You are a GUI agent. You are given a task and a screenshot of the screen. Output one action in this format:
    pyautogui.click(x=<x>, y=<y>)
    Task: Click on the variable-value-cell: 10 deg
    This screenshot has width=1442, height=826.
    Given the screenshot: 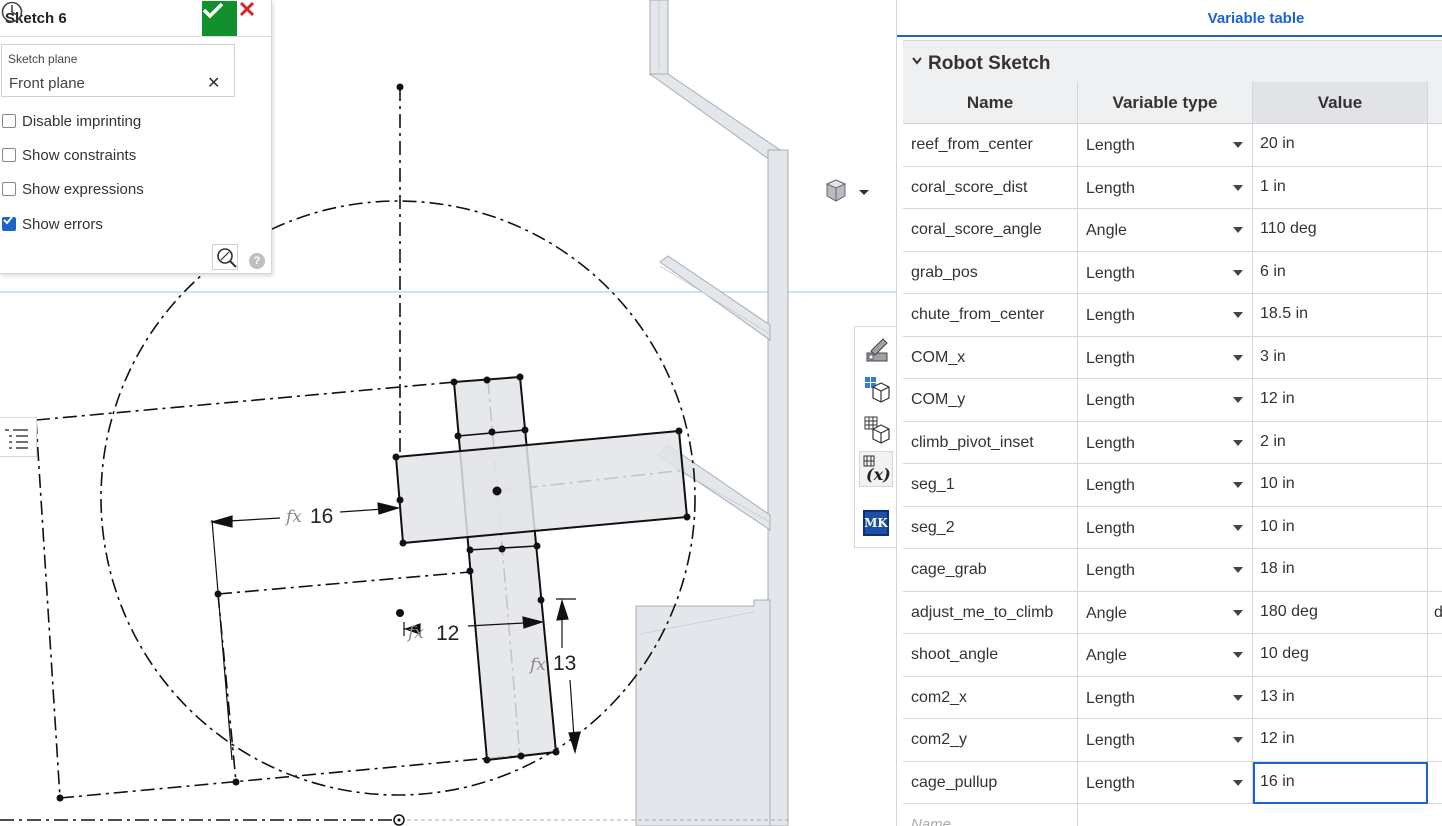 What is the action you would take?
    pyautogui.click(x=1340, y=655)
    